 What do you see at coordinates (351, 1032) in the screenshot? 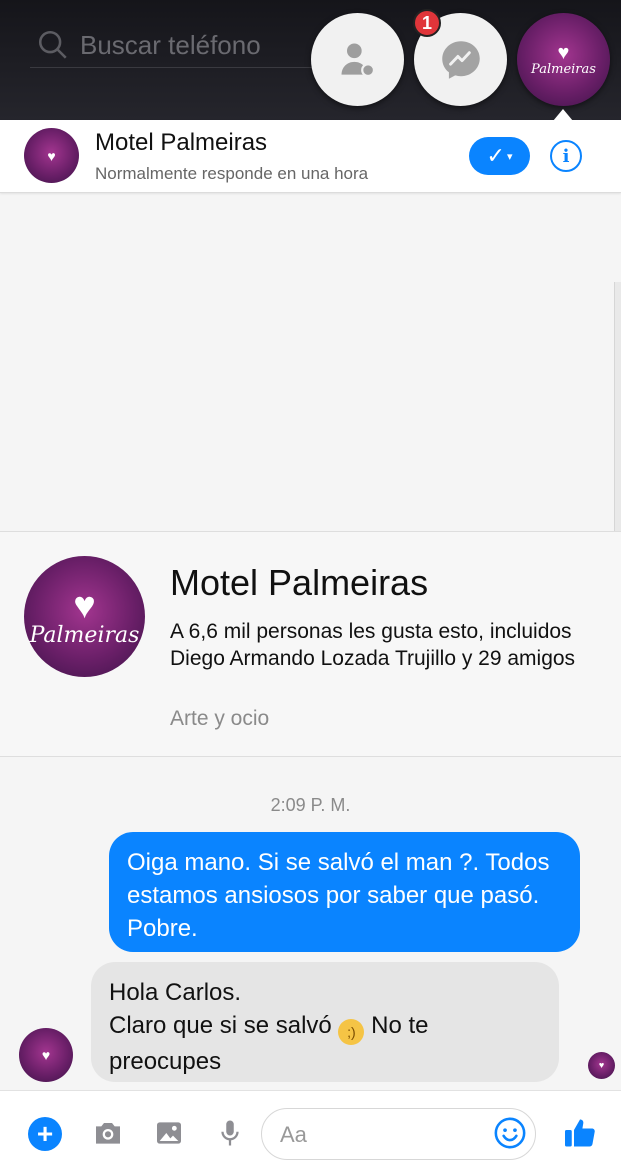
I see `wink-emoji-icon: ;)` at bounding box center [351, 1032].